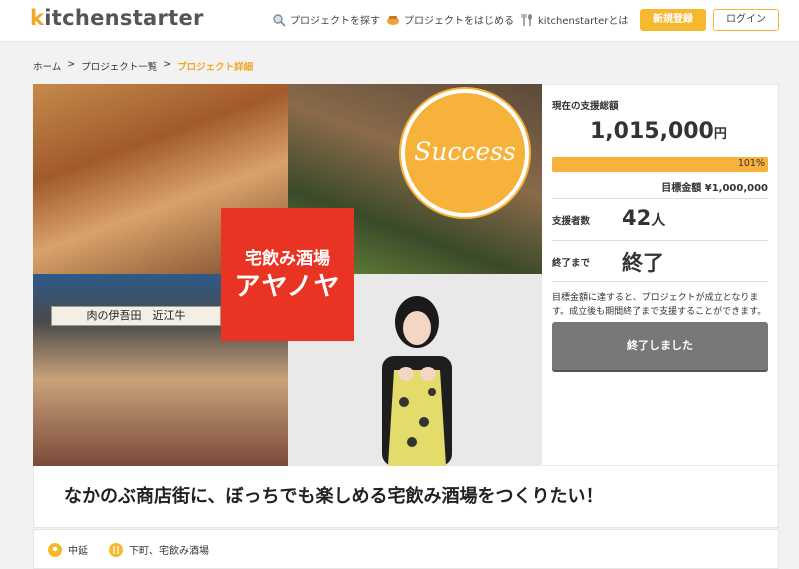 Image resolution: width=799 pixels, height=569 pixels. I want to click on success-badge: Success, so click(465, 153).